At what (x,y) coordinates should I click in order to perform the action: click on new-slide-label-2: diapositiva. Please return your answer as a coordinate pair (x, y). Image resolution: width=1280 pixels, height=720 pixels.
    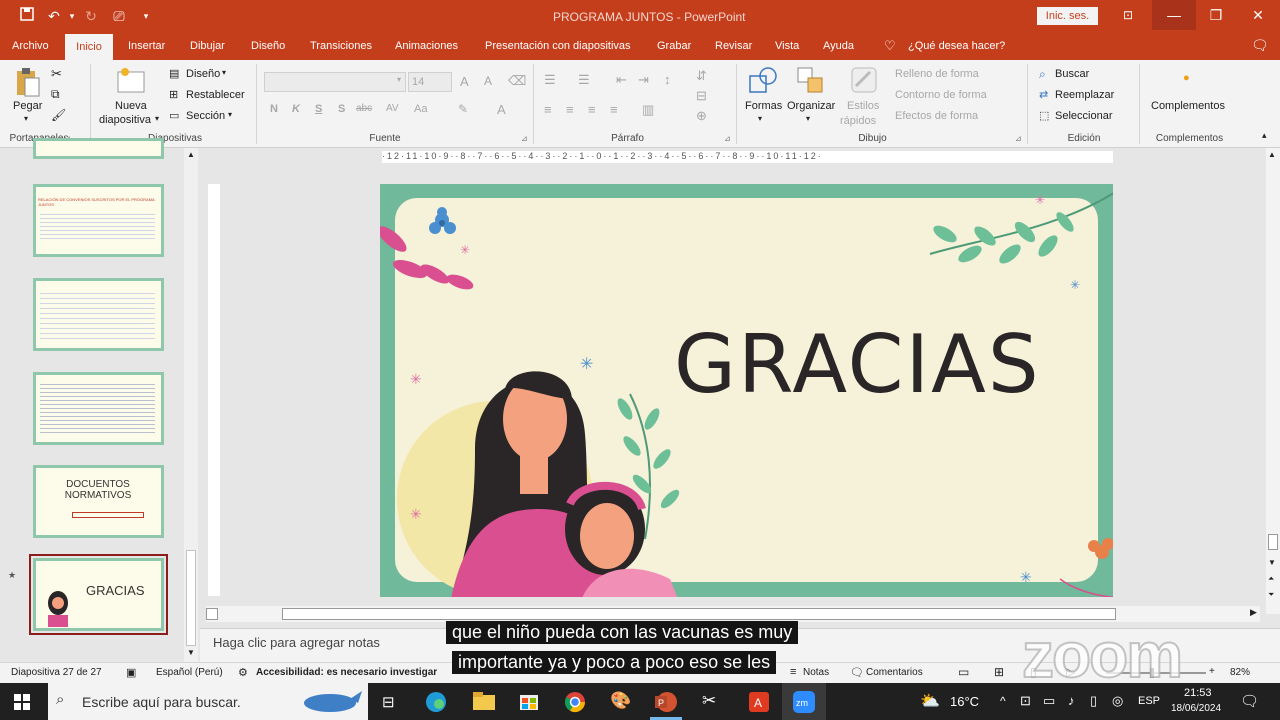
    Looking at the image, I should click on (125, 120).